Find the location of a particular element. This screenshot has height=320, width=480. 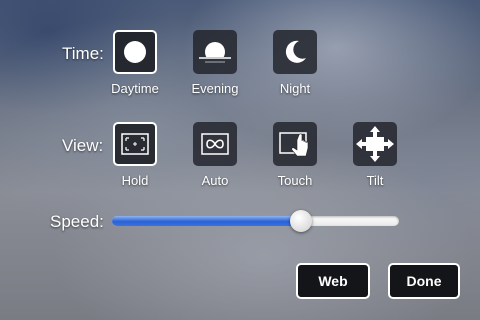

auto-label: Auto is located at coordinates (215, 180).